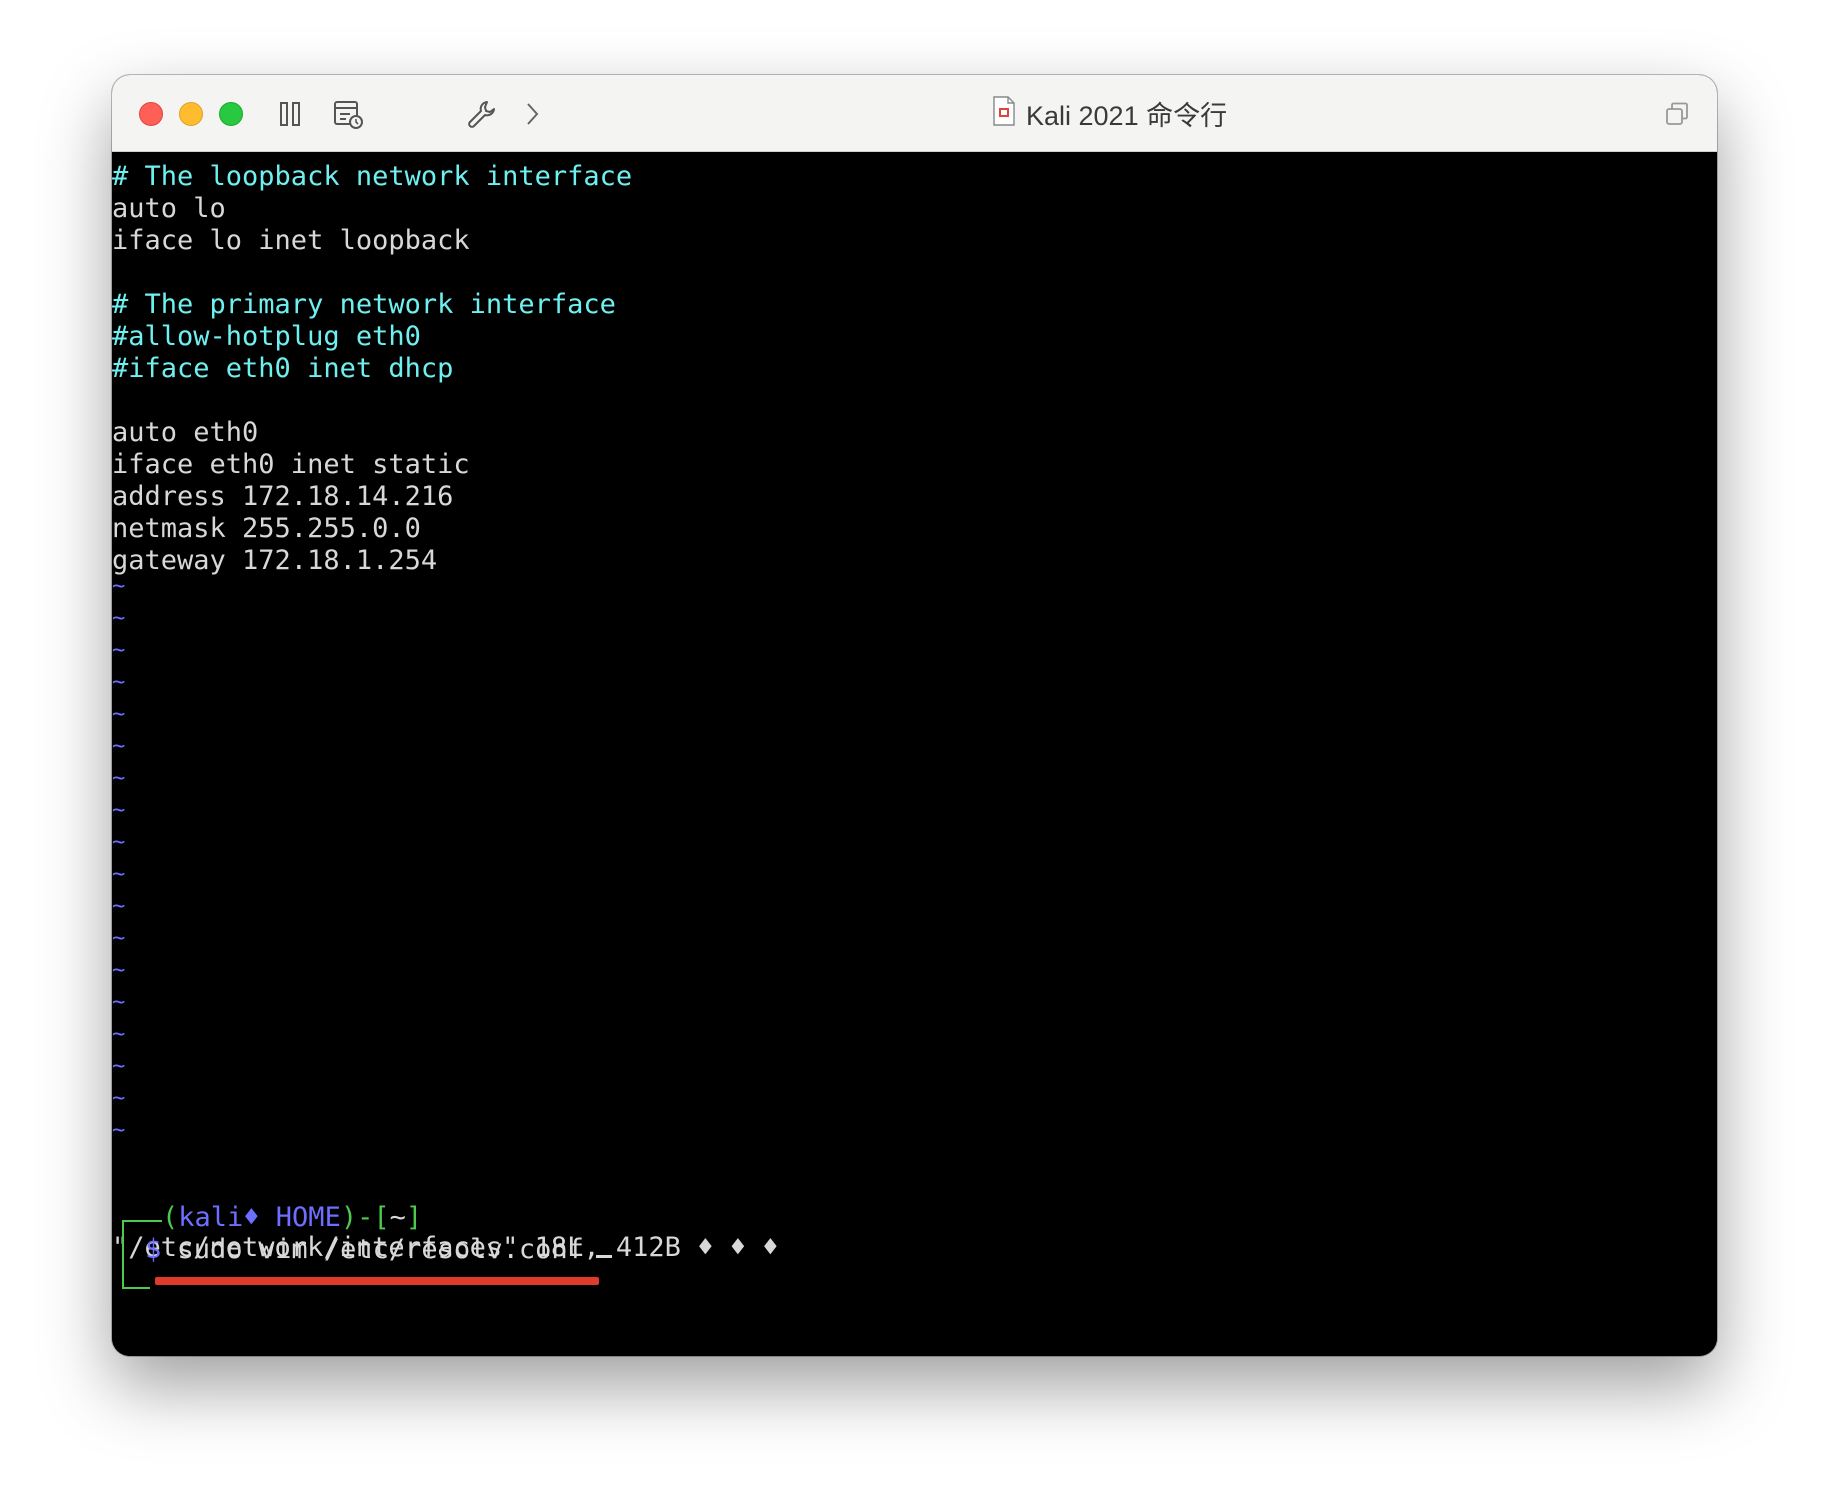 The height and width of the screenshot is (1500, 1824). Describe the element at coordinates (266, 528) in the screenshot. I see `file-line: netmask 255.255.0.0` at that location.